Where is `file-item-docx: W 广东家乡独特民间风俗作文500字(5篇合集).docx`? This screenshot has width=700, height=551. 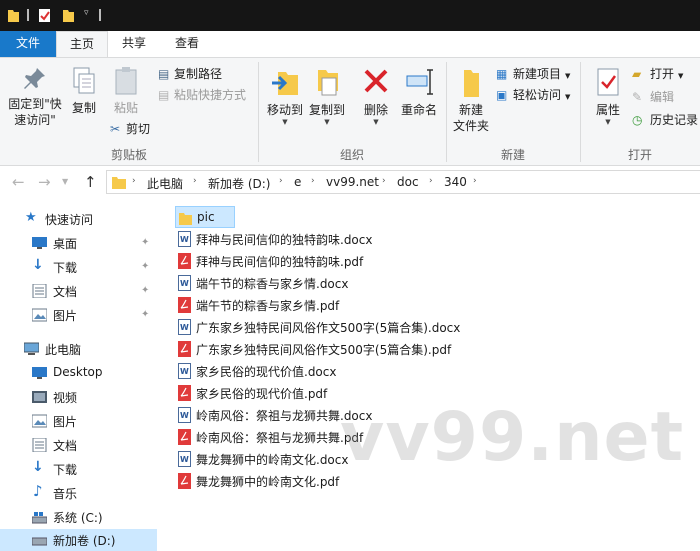 file-item-docx: W 广东家乡独特民间风俗作文500字(5篇合集).docx is located at coordinates (325, 327).